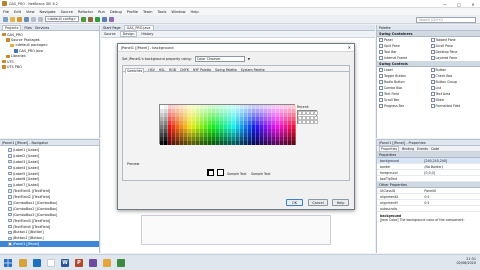  Describe the element at coordinates (8, 262) in the screenshot. I see `start-button` at that location.